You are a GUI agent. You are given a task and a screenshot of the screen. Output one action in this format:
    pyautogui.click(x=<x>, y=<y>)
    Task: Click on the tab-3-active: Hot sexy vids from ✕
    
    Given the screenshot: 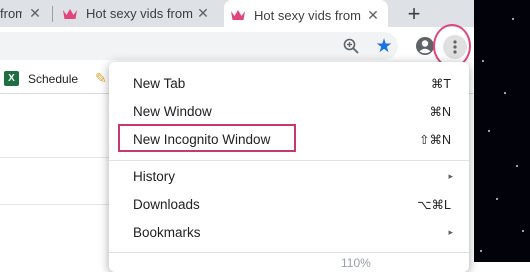 What is the action you would take?
    pyautogui.click(x=306, y=15)
    